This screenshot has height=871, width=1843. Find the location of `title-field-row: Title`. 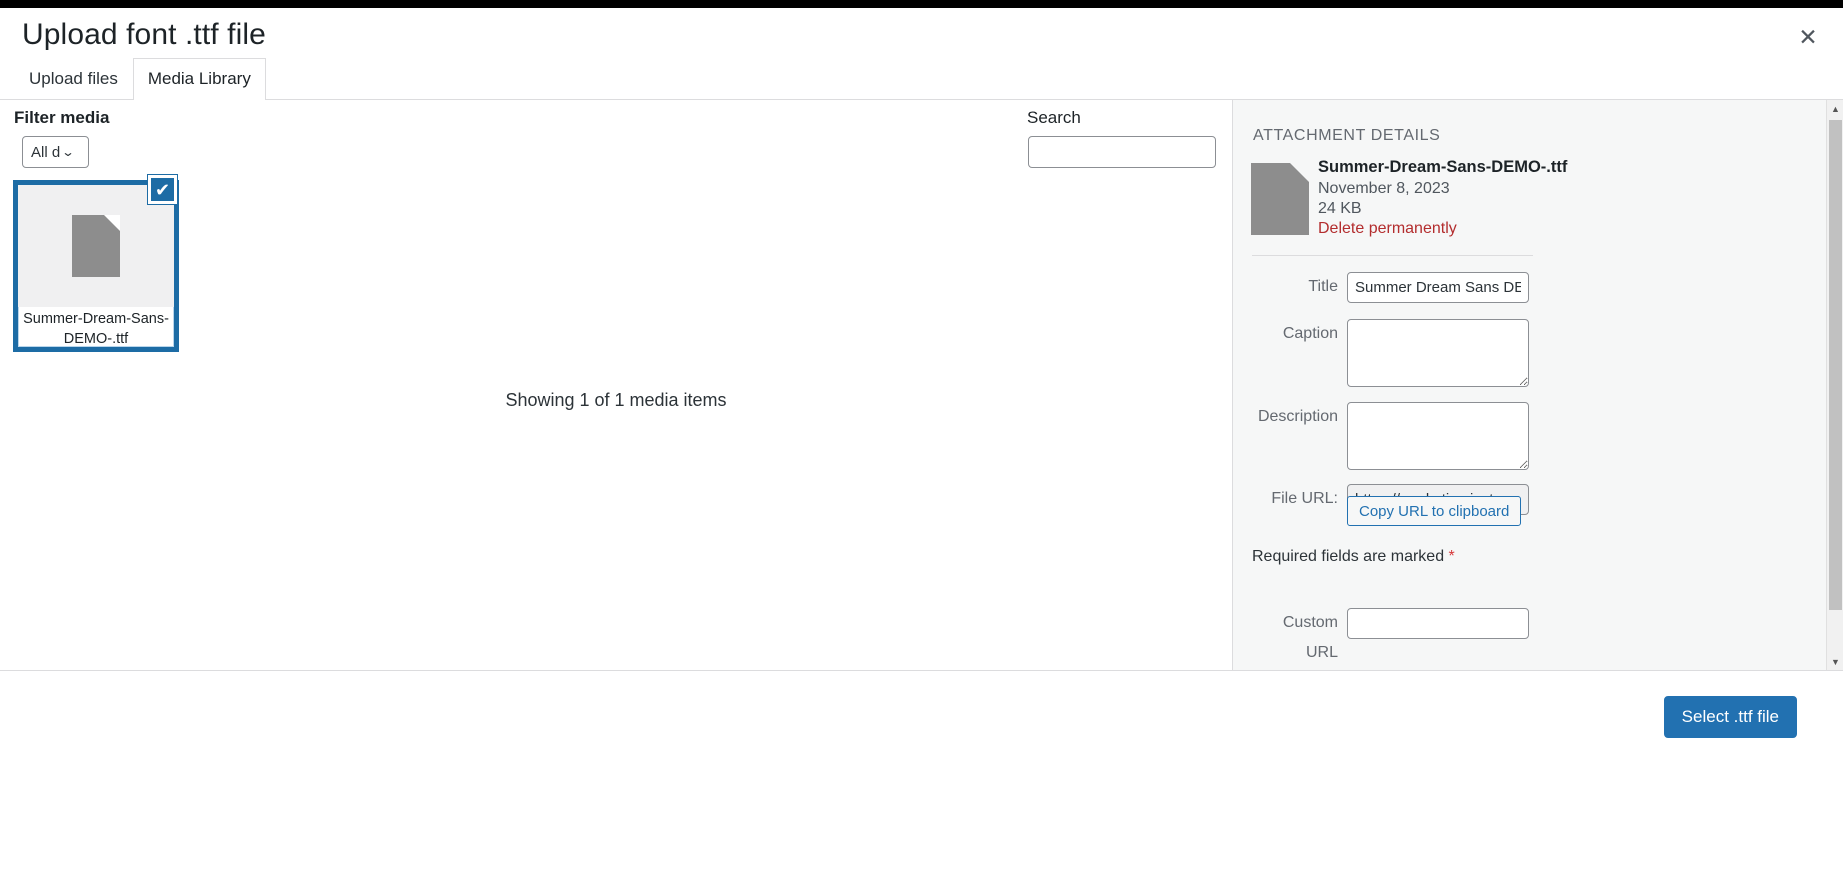

title-field-row: Title is located at coordinates (1397, 287).